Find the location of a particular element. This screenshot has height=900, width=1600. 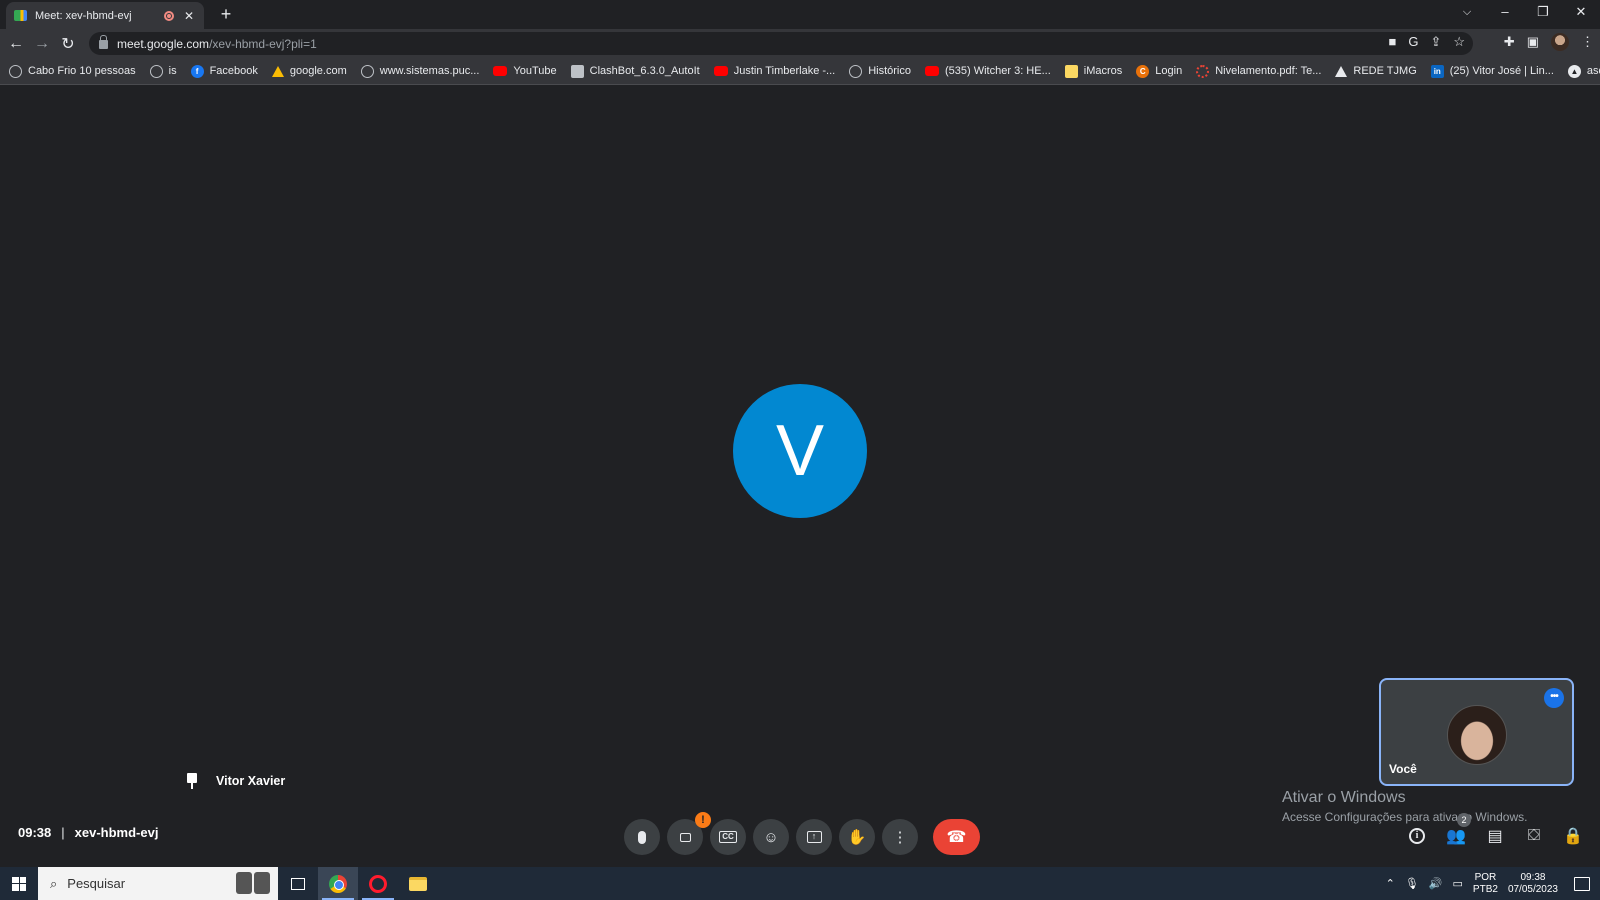

bookmark-item: ClashBot_6.3.0_AutoIt is located at coordinates (635, 71).